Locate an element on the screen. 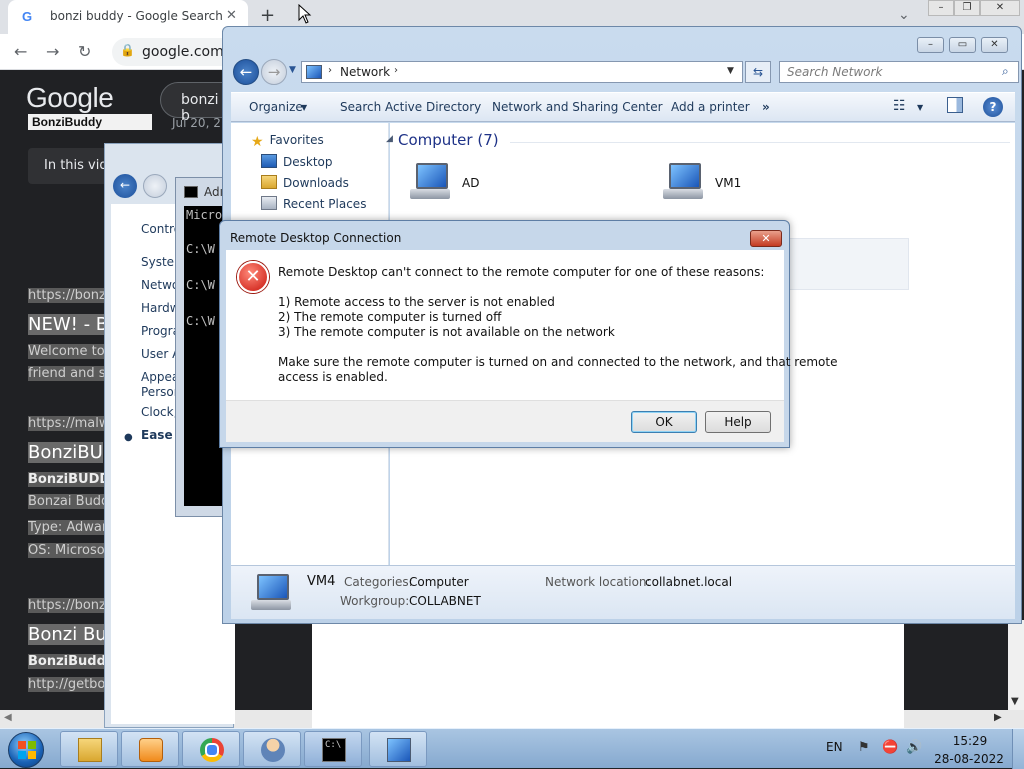 The height and width of the screenshot is (769, 1024). ok-button: OK is located at coordinates (664, 422).